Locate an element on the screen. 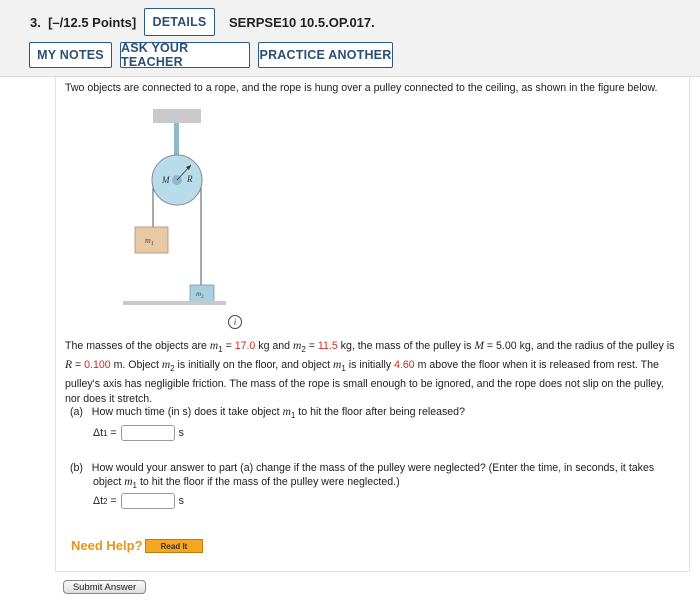 The image size is (700, 604). question-code: SERPSE10 10.5.OP.017. is located at coordinates (302, 22).